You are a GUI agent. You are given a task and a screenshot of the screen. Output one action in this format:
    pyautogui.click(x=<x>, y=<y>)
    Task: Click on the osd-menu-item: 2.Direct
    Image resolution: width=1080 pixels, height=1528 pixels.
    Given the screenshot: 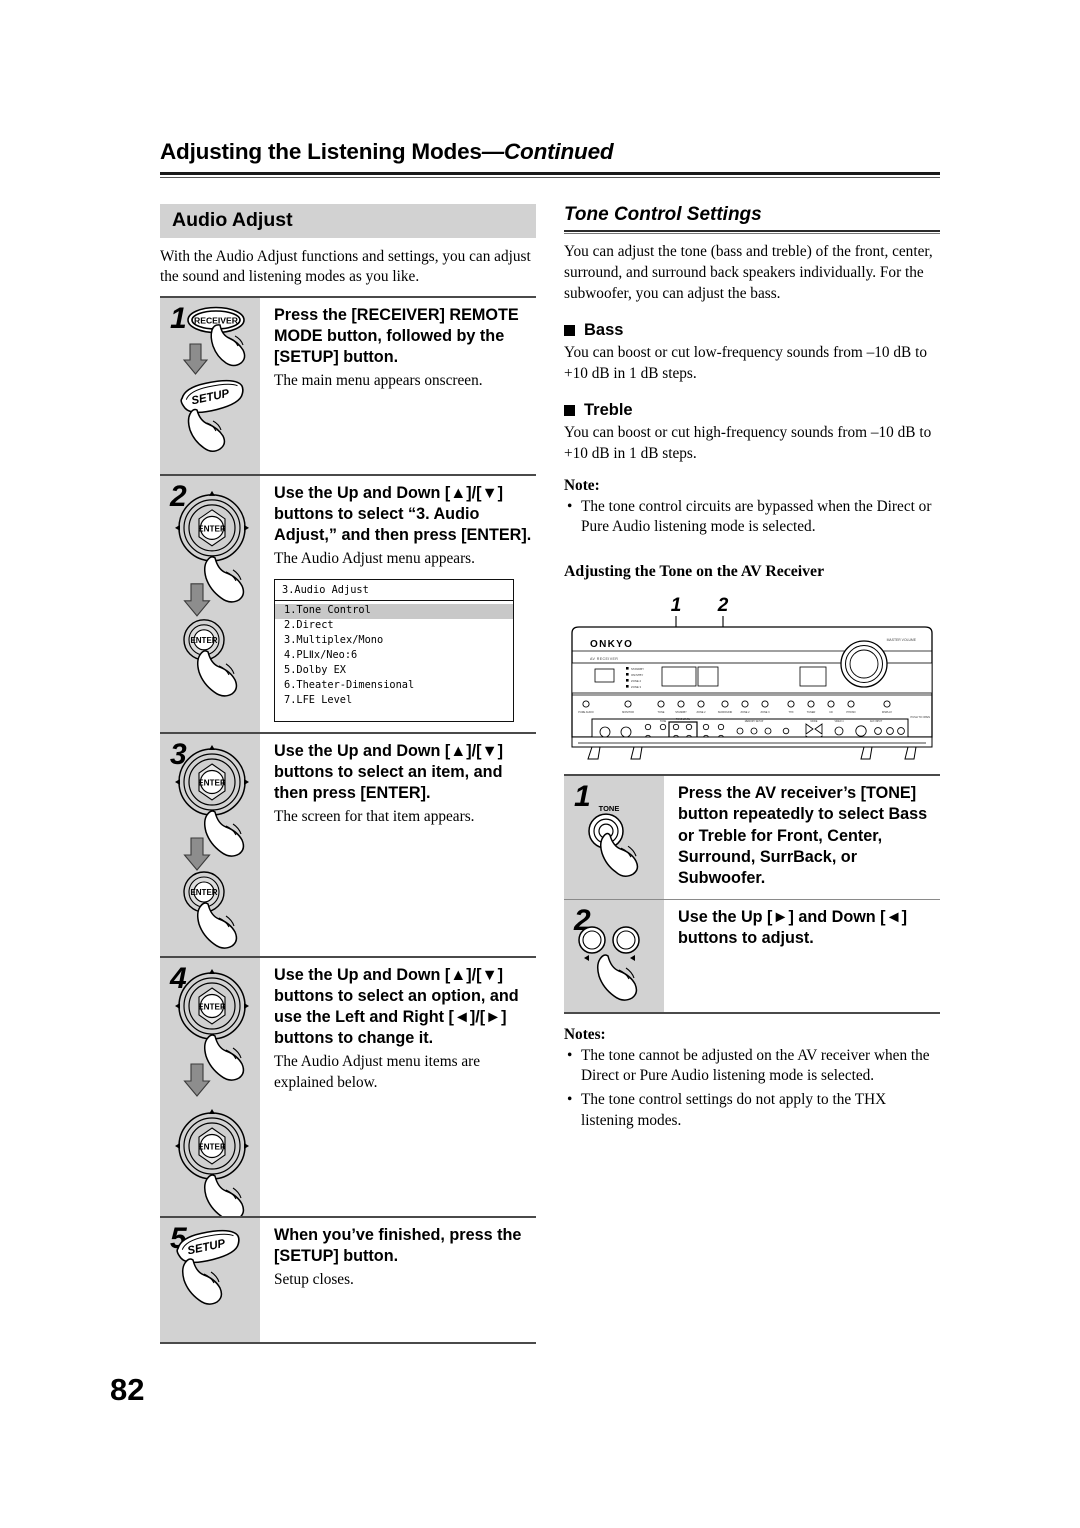 What is the action you would take?
    pyautogui.click(x=394, y=626)
    